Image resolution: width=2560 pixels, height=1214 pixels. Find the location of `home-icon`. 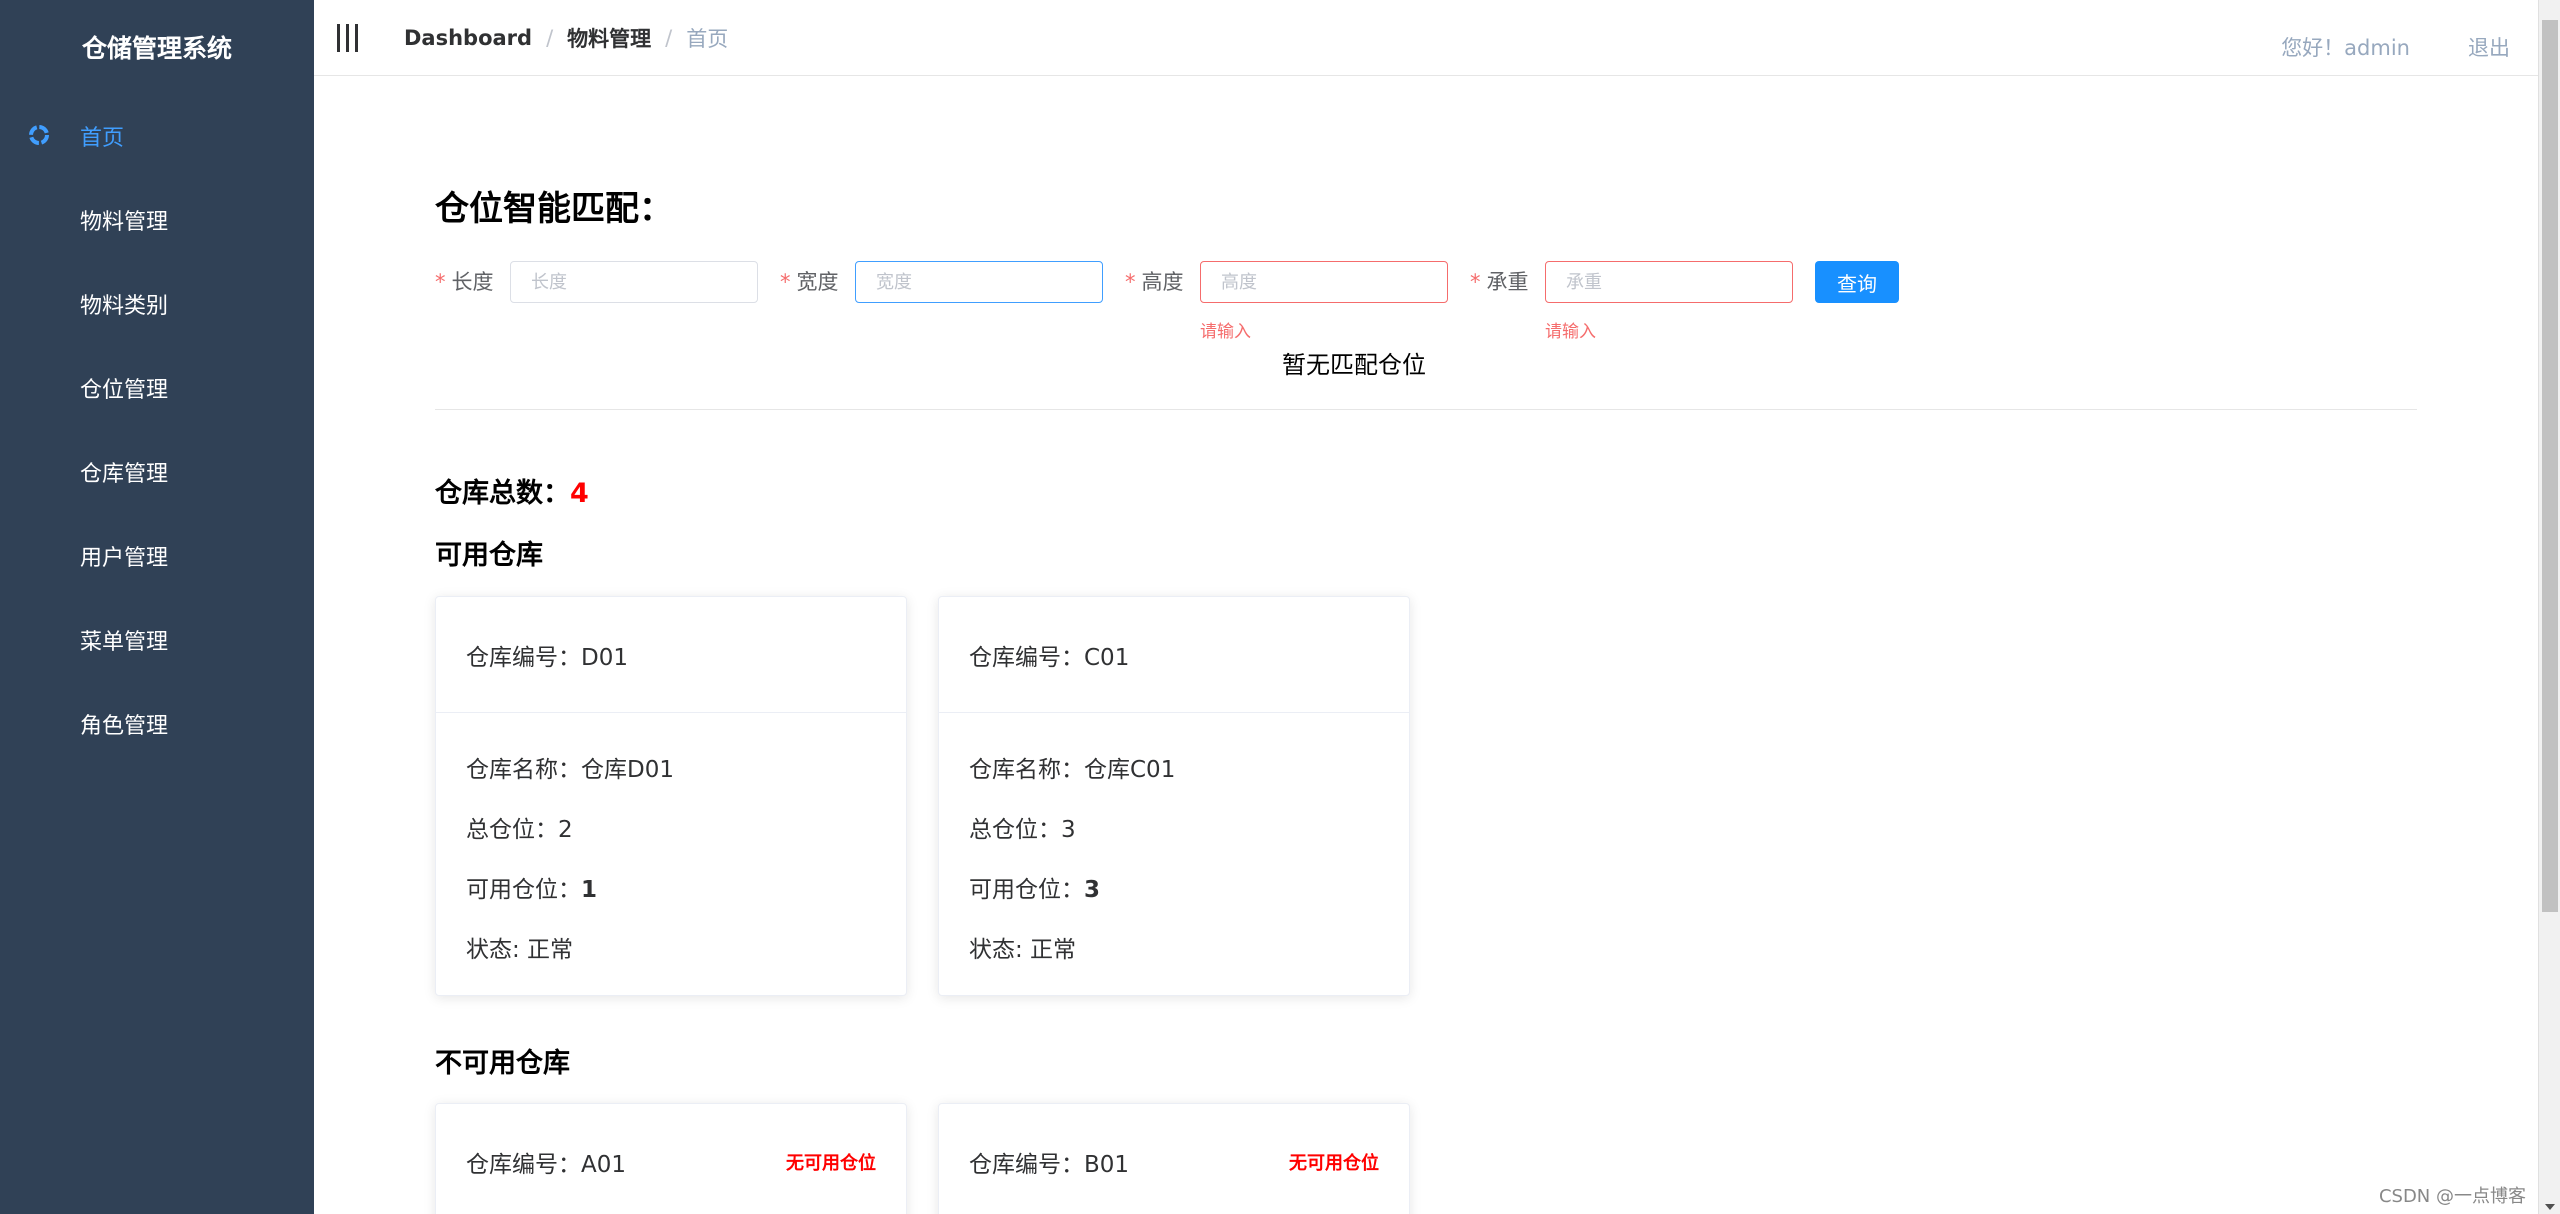

home-icon is located at coordinates (40, 136).